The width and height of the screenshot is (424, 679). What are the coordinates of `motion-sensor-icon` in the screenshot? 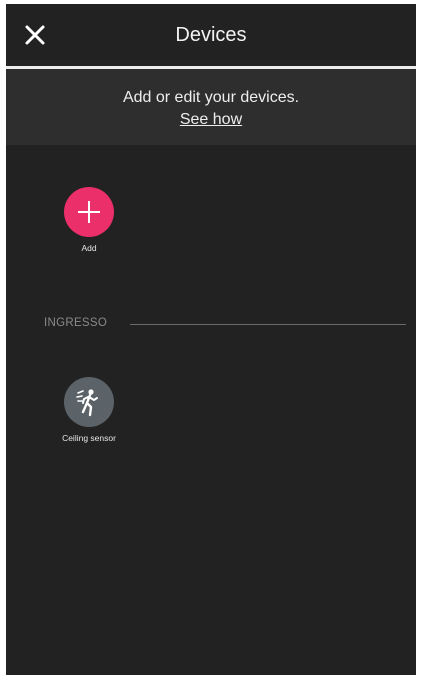 It's located at (87, 403).